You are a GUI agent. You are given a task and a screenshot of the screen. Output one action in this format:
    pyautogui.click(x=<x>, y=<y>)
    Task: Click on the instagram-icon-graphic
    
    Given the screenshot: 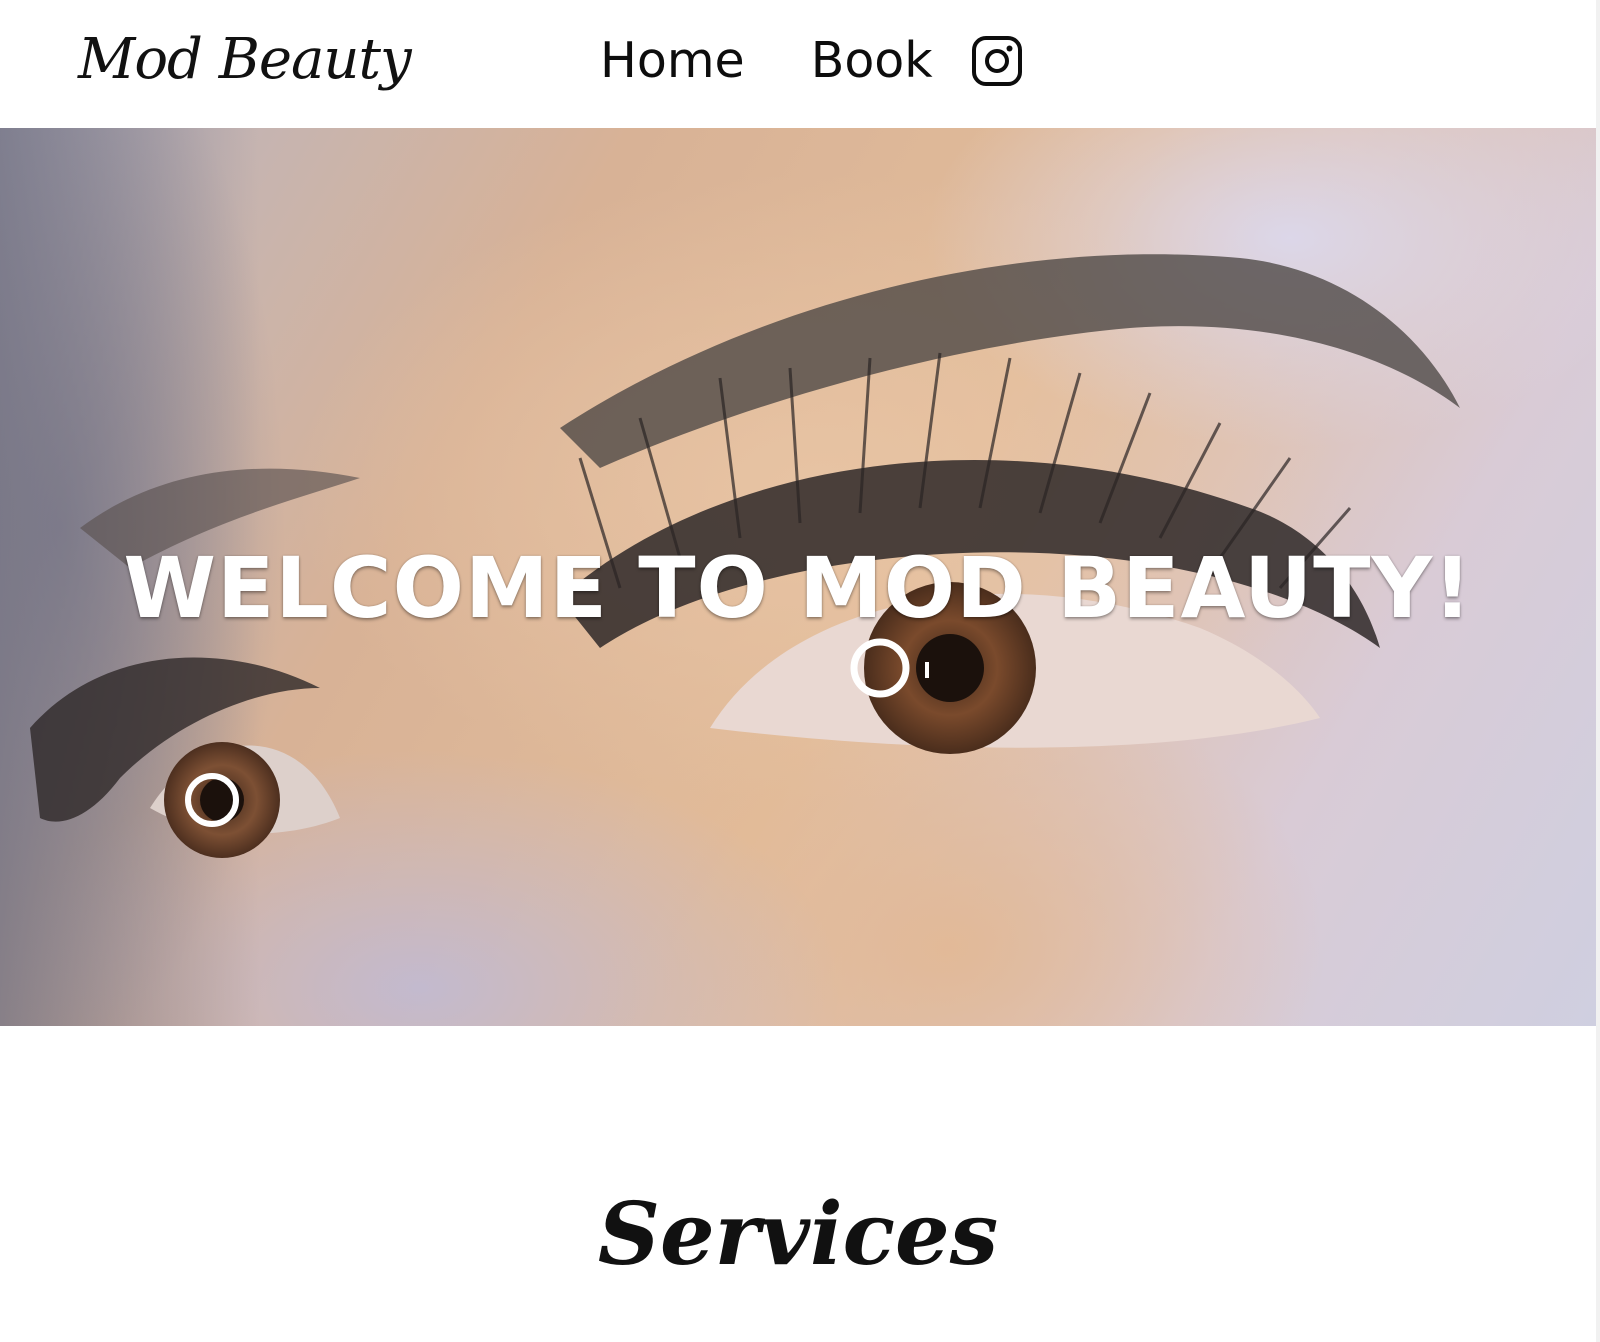 What is the action you would take?
    pyautogui.click(x=996, y=61)
    